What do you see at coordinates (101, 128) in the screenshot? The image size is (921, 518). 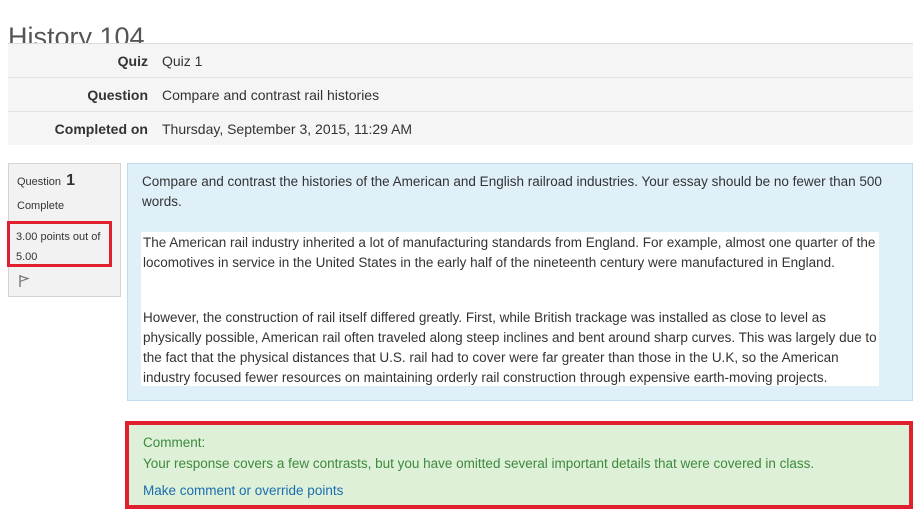 I see `summary-label: Completed on` at bounding box center [101, 128].